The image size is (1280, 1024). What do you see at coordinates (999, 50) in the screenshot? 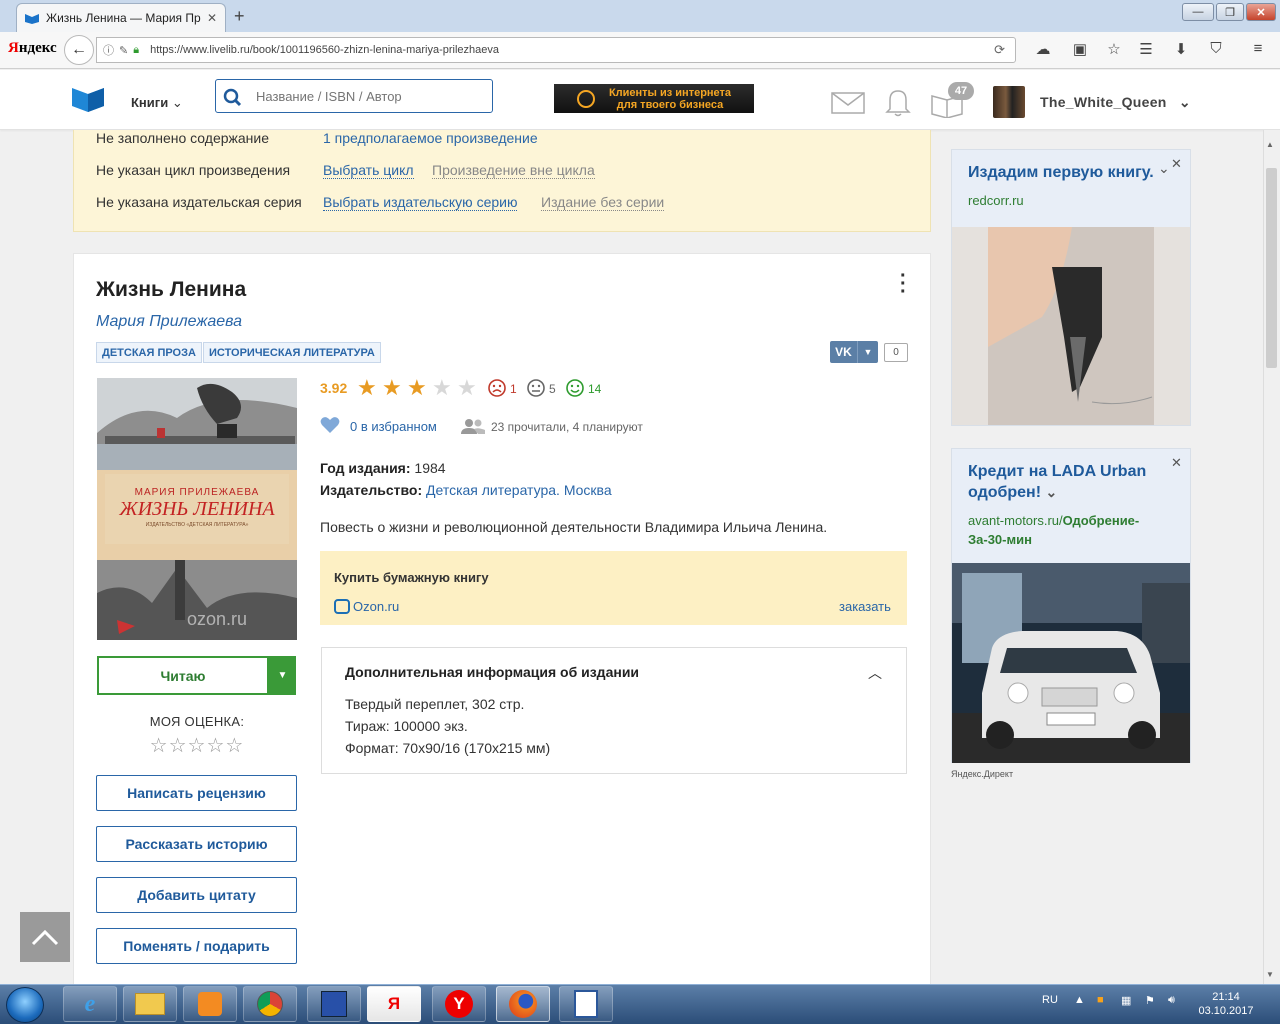
I see `reload-icon: ⟳` at bounding box center [999, 50].